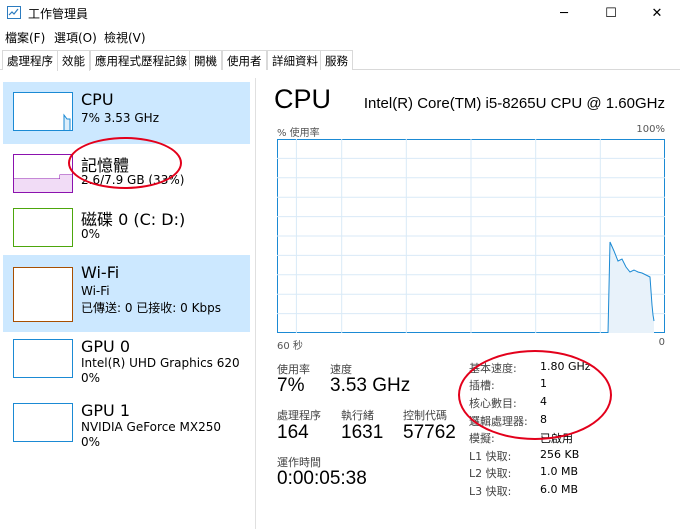 The image size is (680, 529). I want to click on threads-label: 執行緒, so click(357, 415).